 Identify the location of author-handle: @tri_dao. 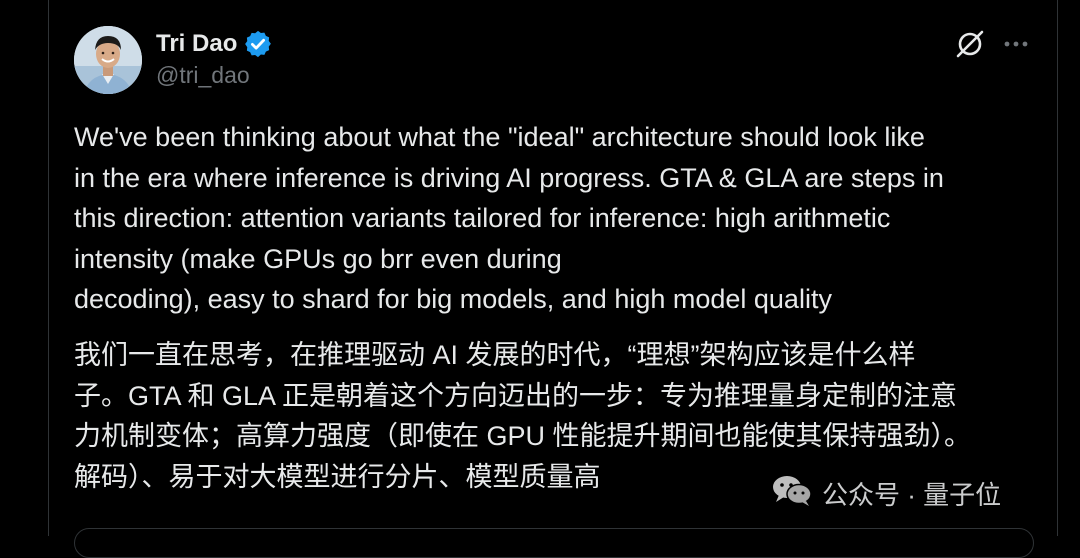
(203, 75).